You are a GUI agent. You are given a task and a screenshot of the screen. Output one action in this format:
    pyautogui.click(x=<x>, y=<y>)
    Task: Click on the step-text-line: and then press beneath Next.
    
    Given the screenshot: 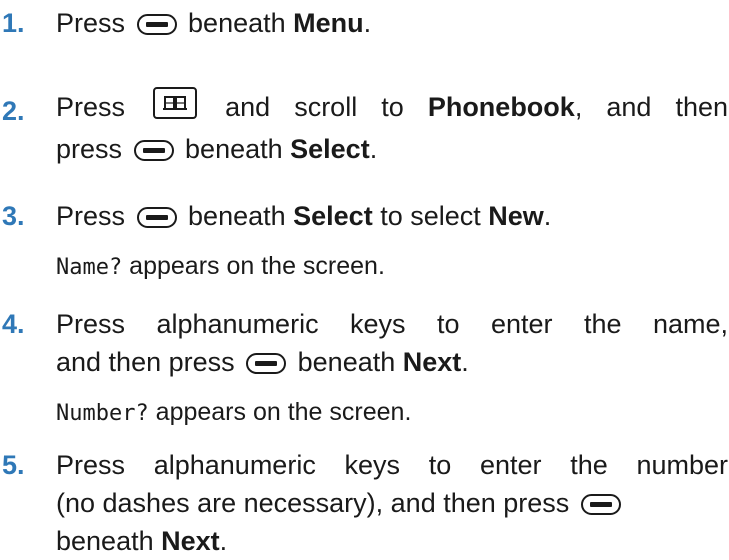 What is the action you would take?
    pyautogui.click(x=262, y=362)
    